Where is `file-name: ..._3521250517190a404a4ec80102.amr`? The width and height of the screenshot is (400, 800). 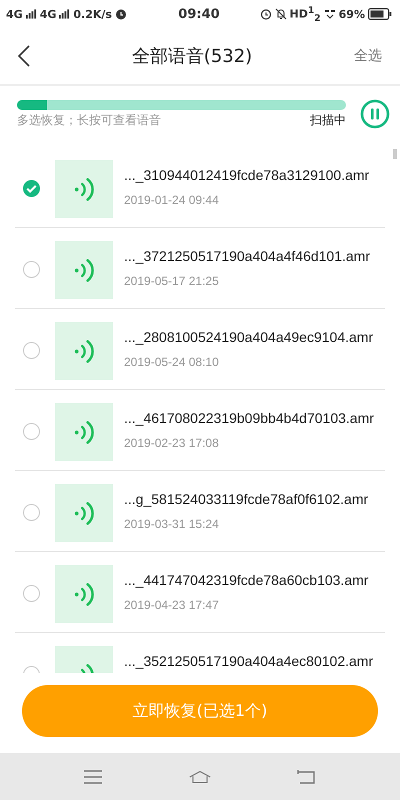
file-name: ..._3521250517190a404a4ec80102.amr is located at coordinates (249, 661).